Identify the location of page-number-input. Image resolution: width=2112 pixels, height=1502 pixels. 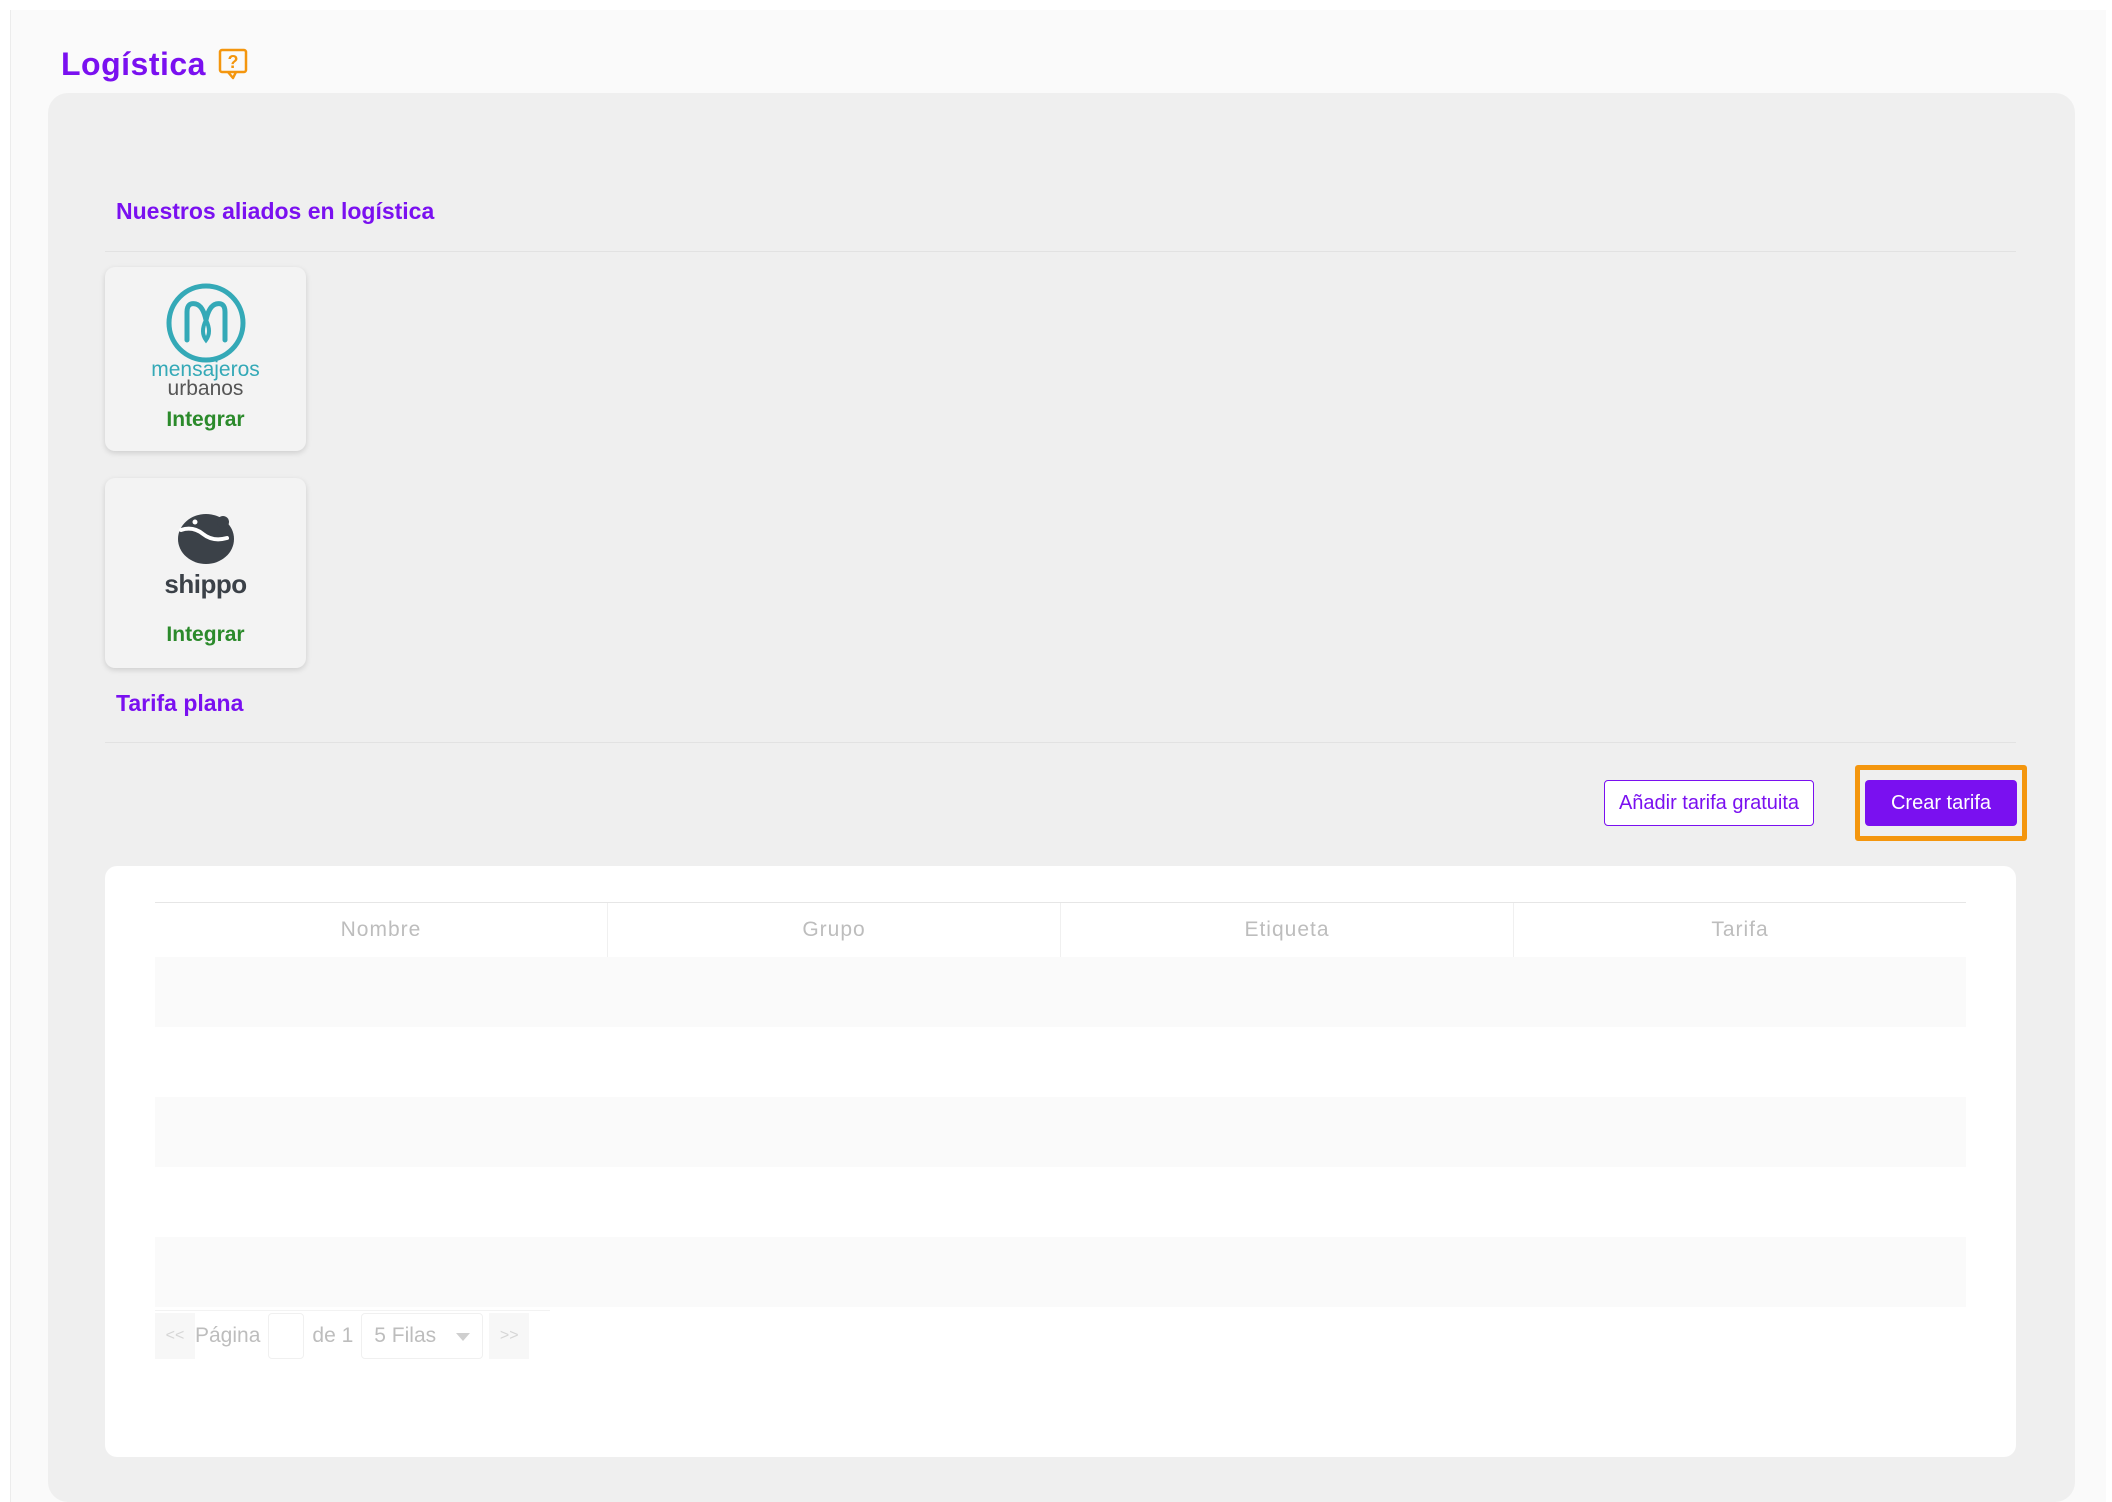
(286, 1336).